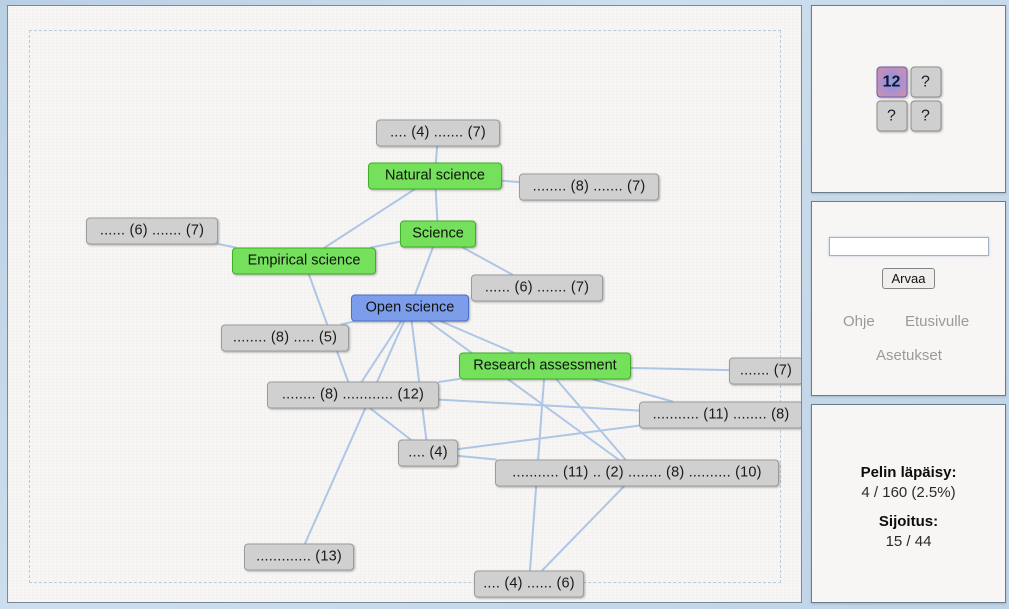 The width and height of the screenshot is (1009, 609). What do you see at coordinates (285, 338) in the screenshot?
I see `graph-node-n9: ........ (8) ..... (5)` at bounding box center [285, 338].